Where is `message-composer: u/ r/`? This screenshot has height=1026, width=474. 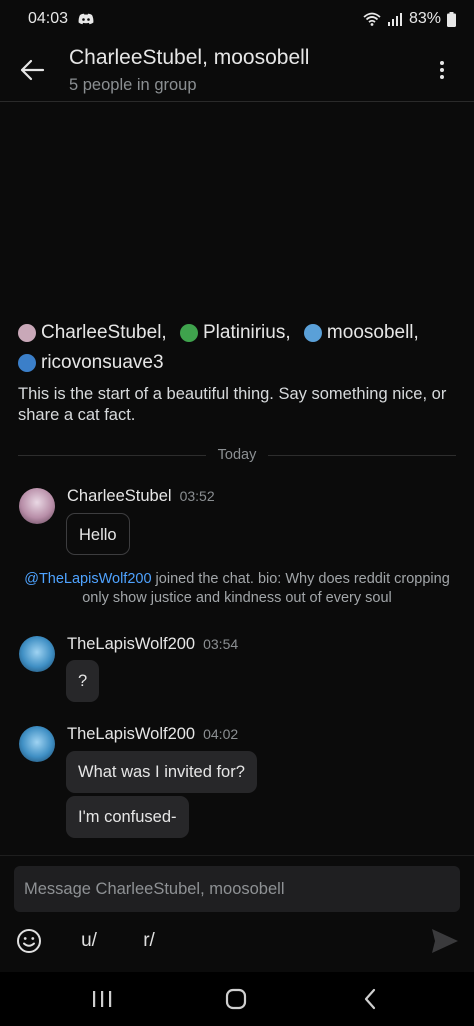
message-composer: u/ r/ is located at coordinates (237, 913).